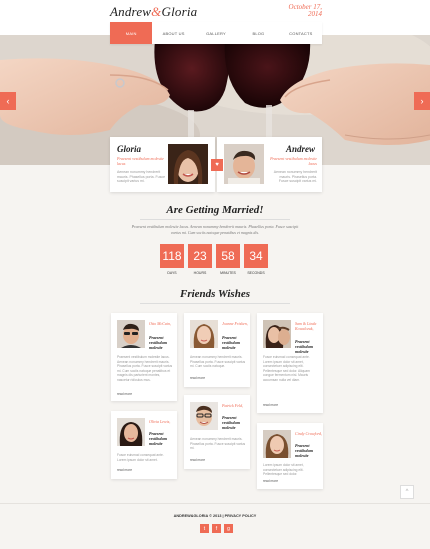  I want to click on wish-author: Joanne Frisken,, so click(235, 323).